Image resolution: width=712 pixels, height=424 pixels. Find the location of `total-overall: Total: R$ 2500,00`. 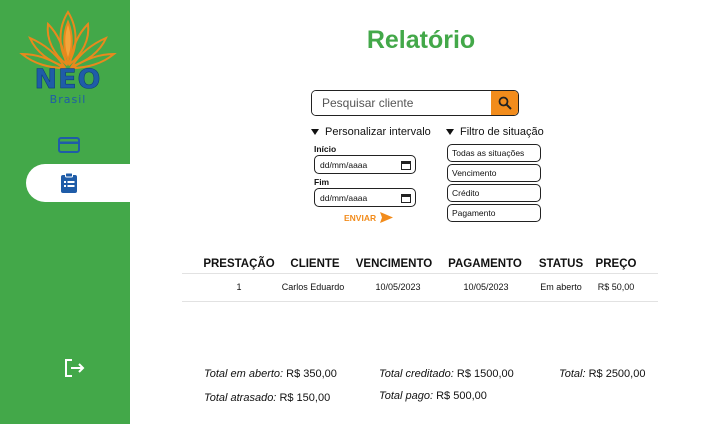

total-overall: Total: R$ 2500,00 is located at coordinates (602, 374).